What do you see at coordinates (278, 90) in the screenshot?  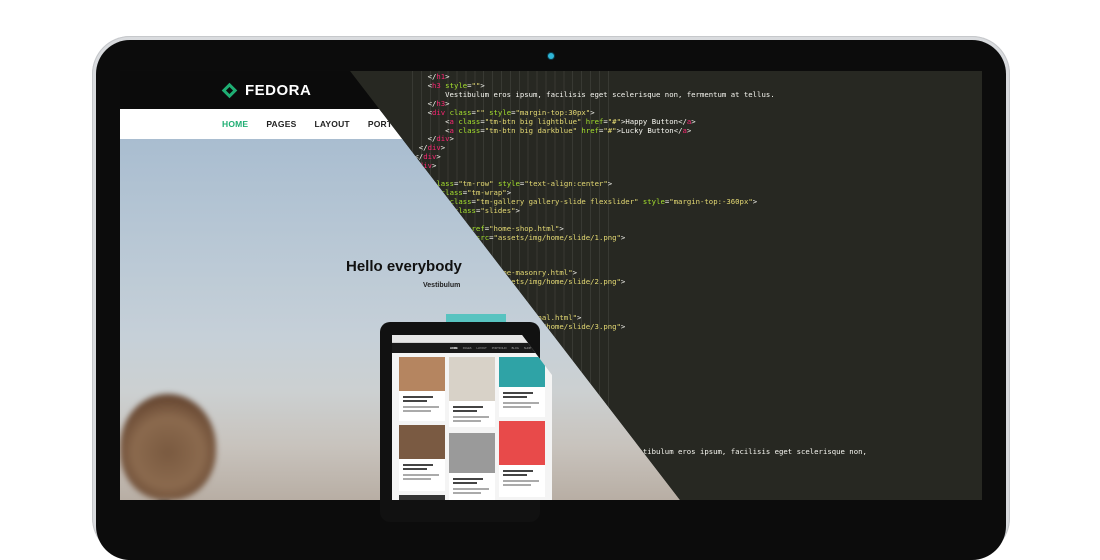 I see `logo-text: FEDORA` at bounding box center [278, 90].